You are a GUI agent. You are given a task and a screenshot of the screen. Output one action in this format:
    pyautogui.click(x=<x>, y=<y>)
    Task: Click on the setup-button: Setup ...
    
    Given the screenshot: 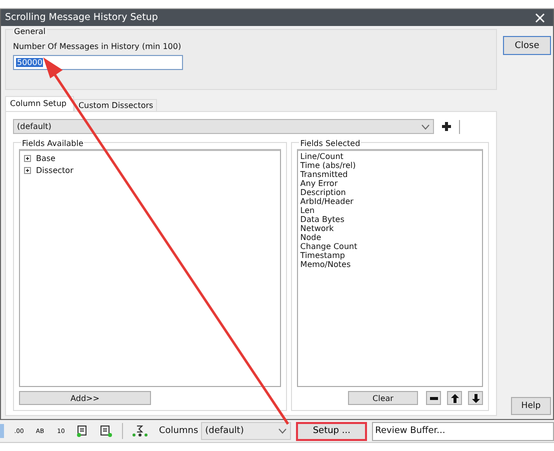 What is the action you would take?
    pyautogui.click(x=332, y=431)
    